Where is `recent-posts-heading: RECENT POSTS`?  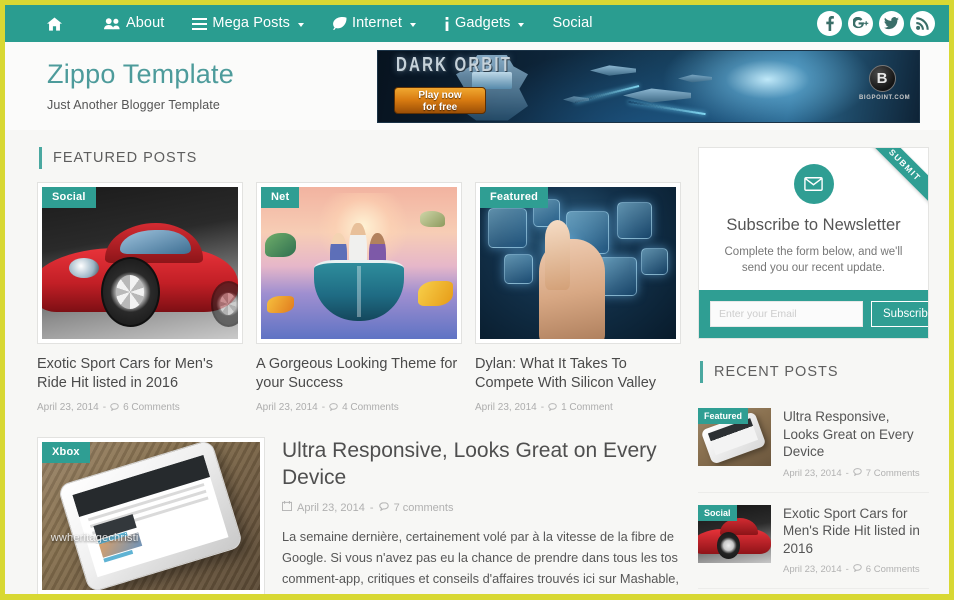
recent-posts-heading: RECENT POSTS is located at coordinates (814, 372).